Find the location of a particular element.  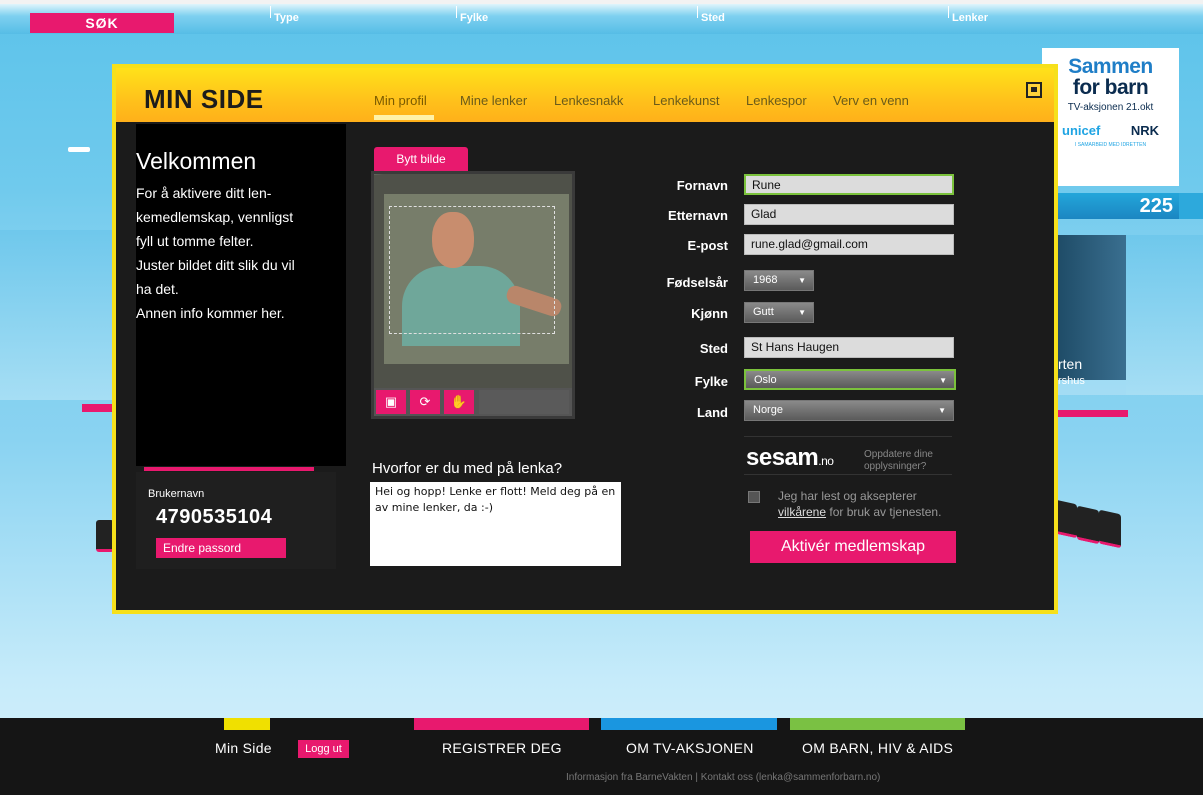

username-label: Brukernavn is located at coordinates (176, 494).